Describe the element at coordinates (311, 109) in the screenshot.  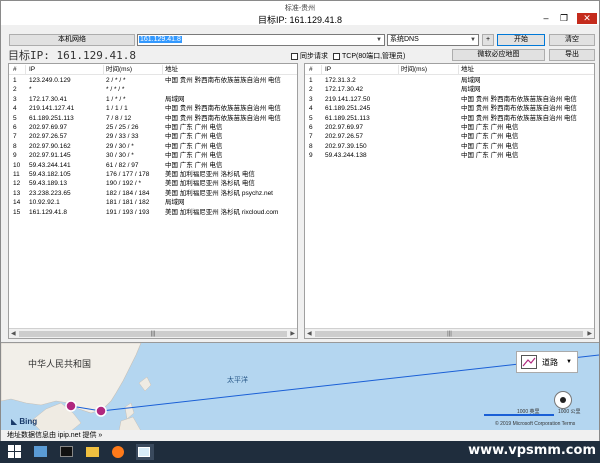
I see `hop-index: 4` at that location.